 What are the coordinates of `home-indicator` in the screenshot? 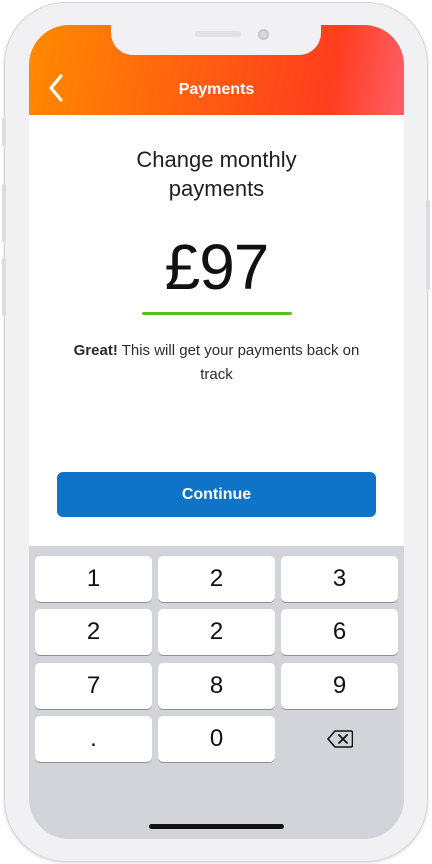 It's located at (216, 826).